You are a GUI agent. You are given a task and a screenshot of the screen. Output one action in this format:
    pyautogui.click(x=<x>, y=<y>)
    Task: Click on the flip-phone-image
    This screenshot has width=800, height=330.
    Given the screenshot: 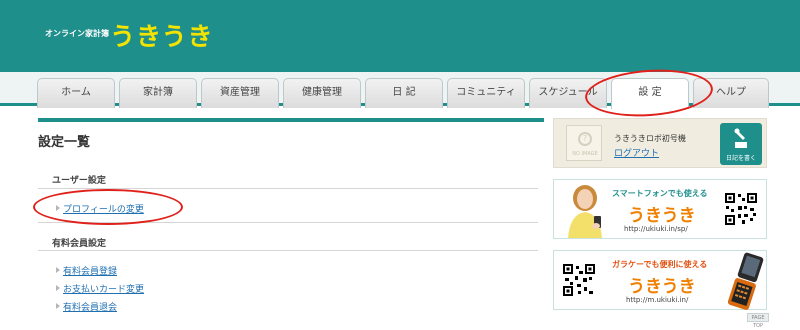 What is the action you would take?
    pyautogui.click(x=745, y=281)
    